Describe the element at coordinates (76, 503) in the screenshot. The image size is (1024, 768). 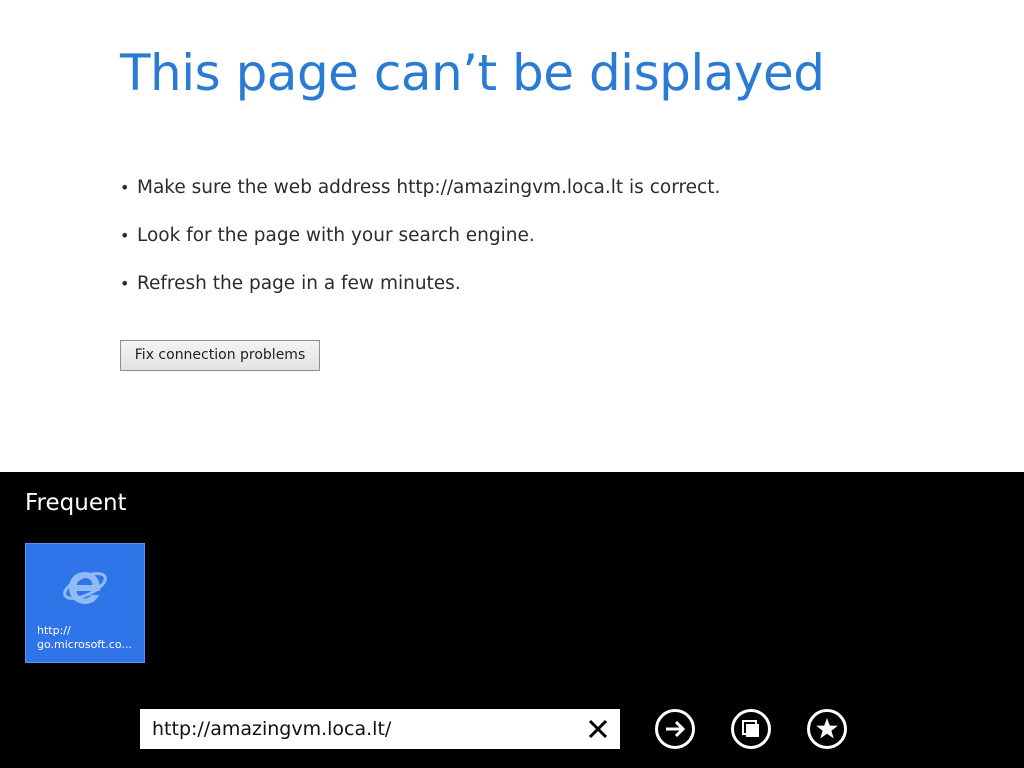
I see `frequent-heading: Frequent` at that location.